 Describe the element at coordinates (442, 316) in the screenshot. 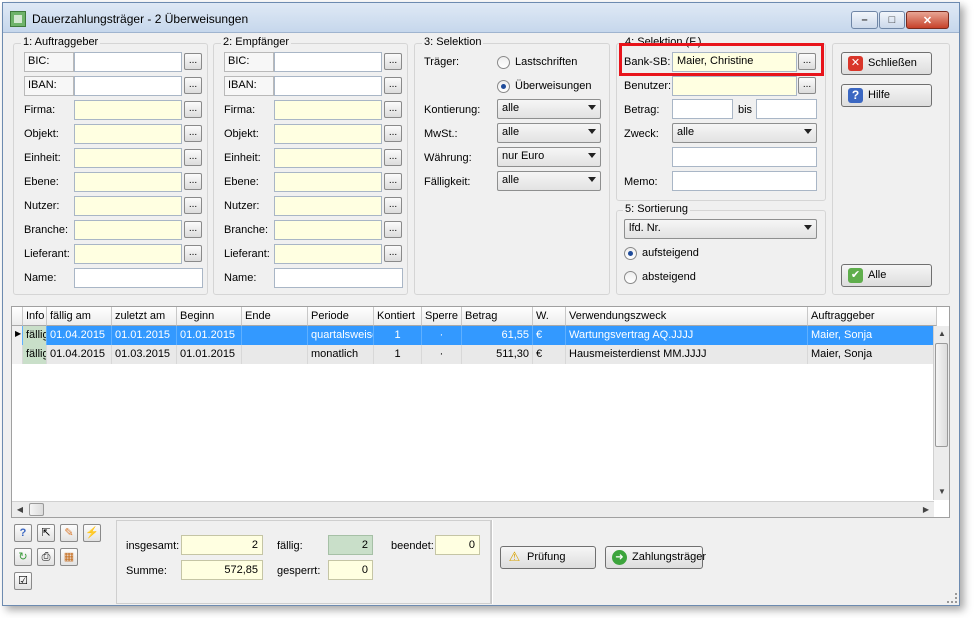

I see `column-header: Sperre` at that location.